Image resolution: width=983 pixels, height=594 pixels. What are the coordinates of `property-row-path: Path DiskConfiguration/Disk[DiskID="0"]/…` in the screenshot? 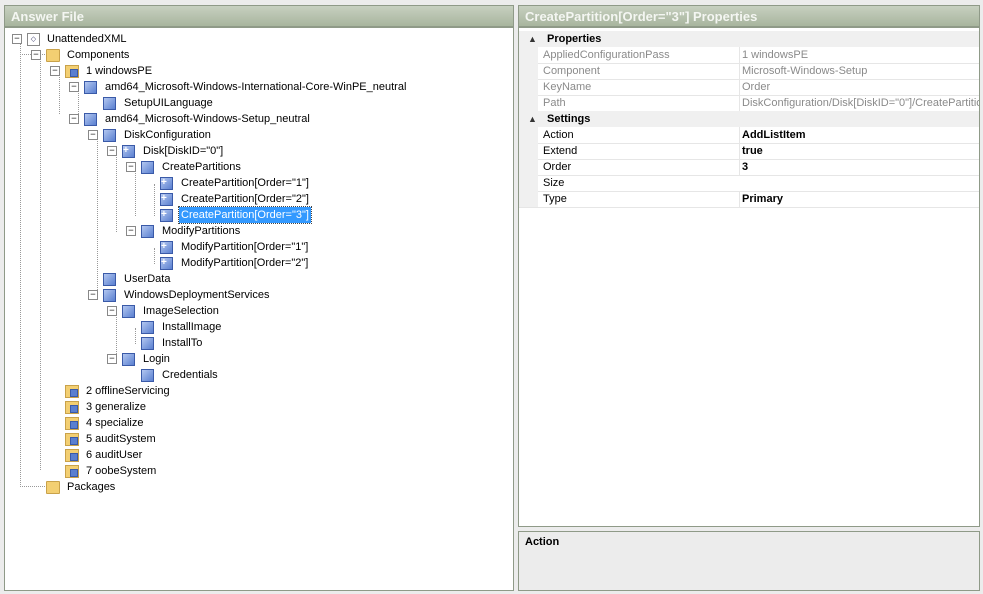 It's located at (749, 103).